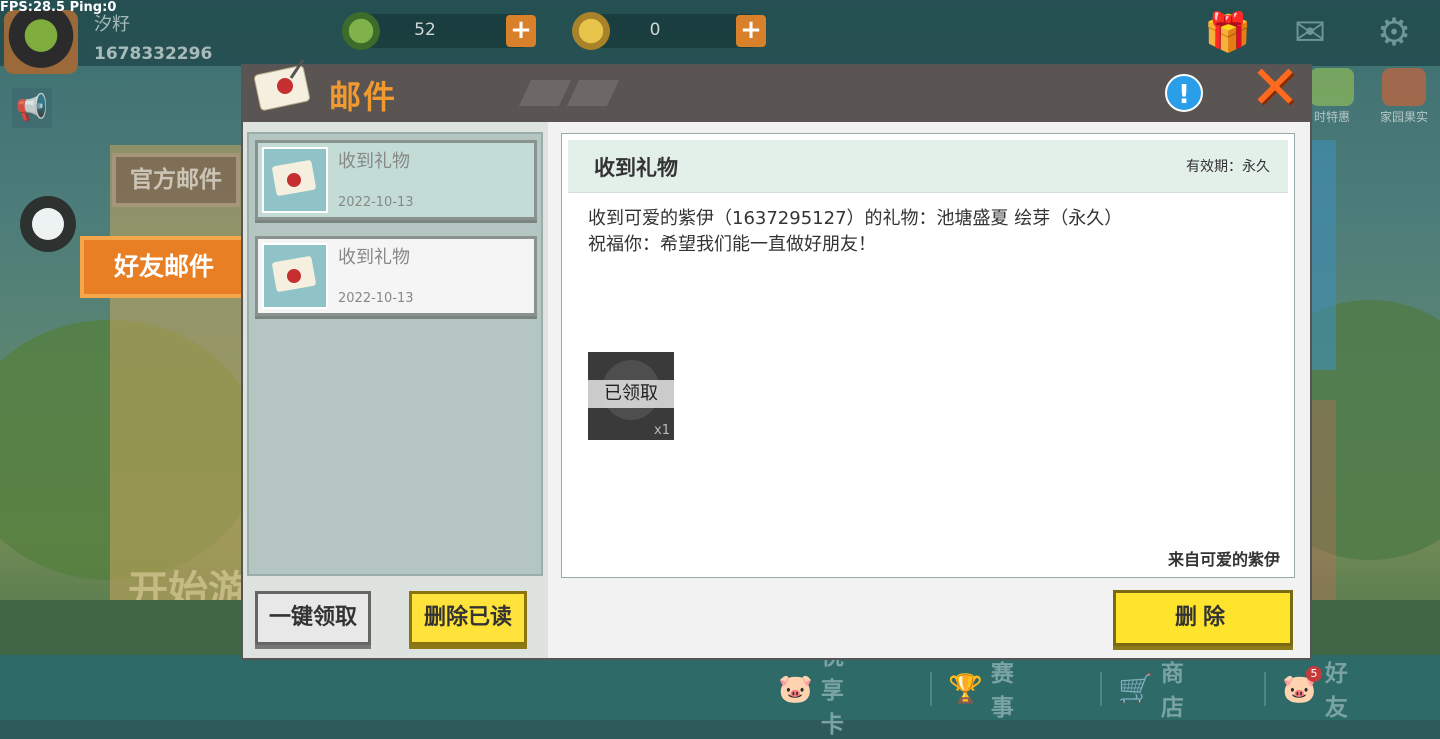 This screenshot has width=1440, height=739. What do you see at coordinates (1332, 87) in the screenshot?
I see `promo-icon` at bounding box center [1332, 87].